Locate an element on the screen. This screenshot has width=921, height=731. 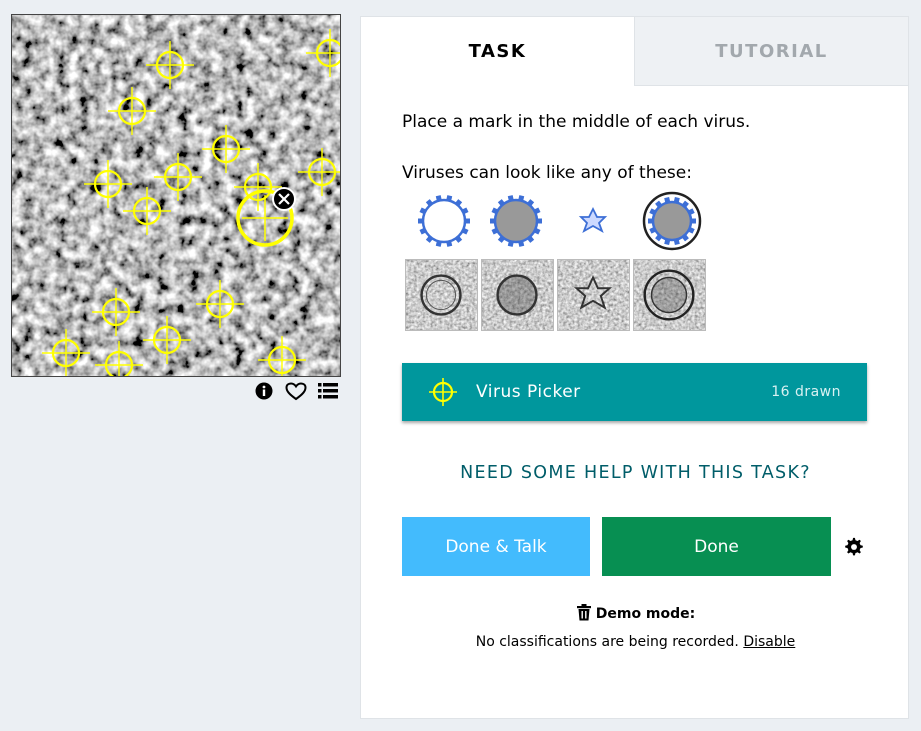
crosshair-icon is located at coordinates (443, 392).